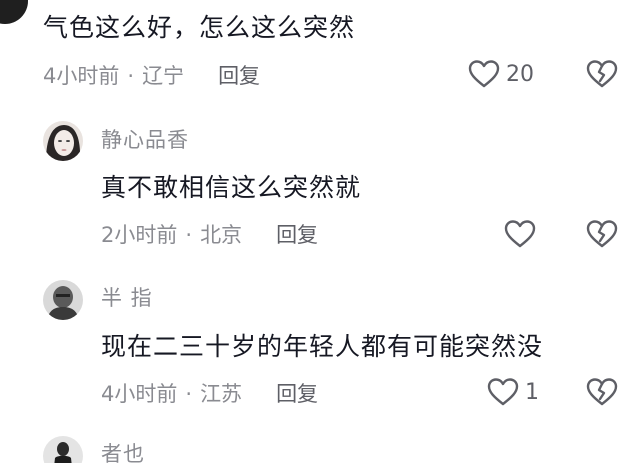 This screenshot has width=640, height=463. I want to click on comment-text: 气色这么好，怎么这么突然, so click(199, 27).